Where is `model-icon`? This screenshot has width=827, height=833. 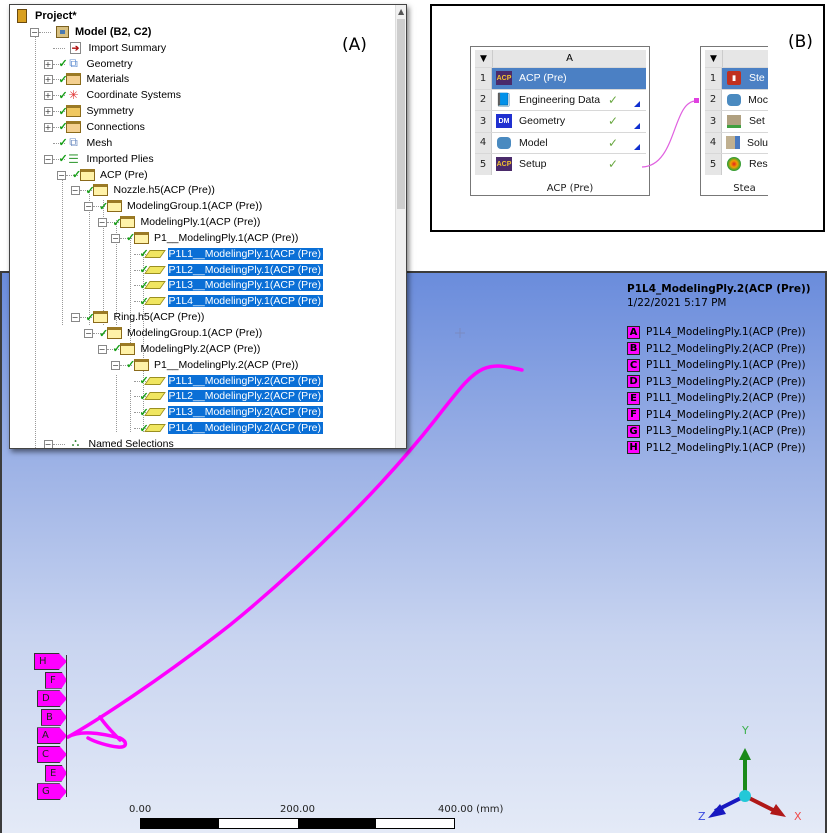
model-icon is located at coordinates (62, 32).